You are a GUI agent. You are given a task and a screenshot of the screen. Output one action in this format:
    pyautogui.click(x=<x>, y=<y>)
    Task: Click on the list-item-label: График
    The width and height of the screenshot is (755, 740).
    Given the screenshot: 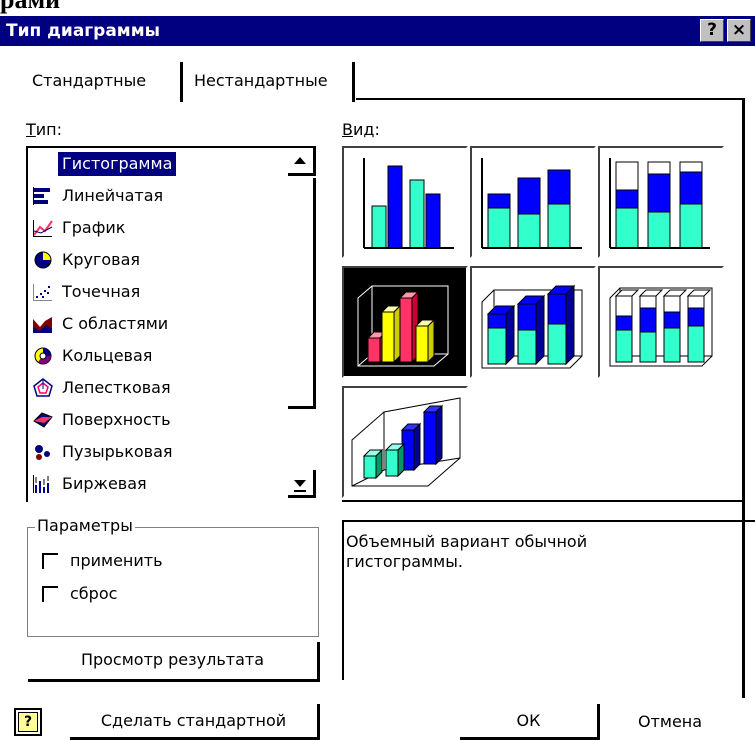 What is the action you would take?
    pyautogui.click(x=94, y=227)
    